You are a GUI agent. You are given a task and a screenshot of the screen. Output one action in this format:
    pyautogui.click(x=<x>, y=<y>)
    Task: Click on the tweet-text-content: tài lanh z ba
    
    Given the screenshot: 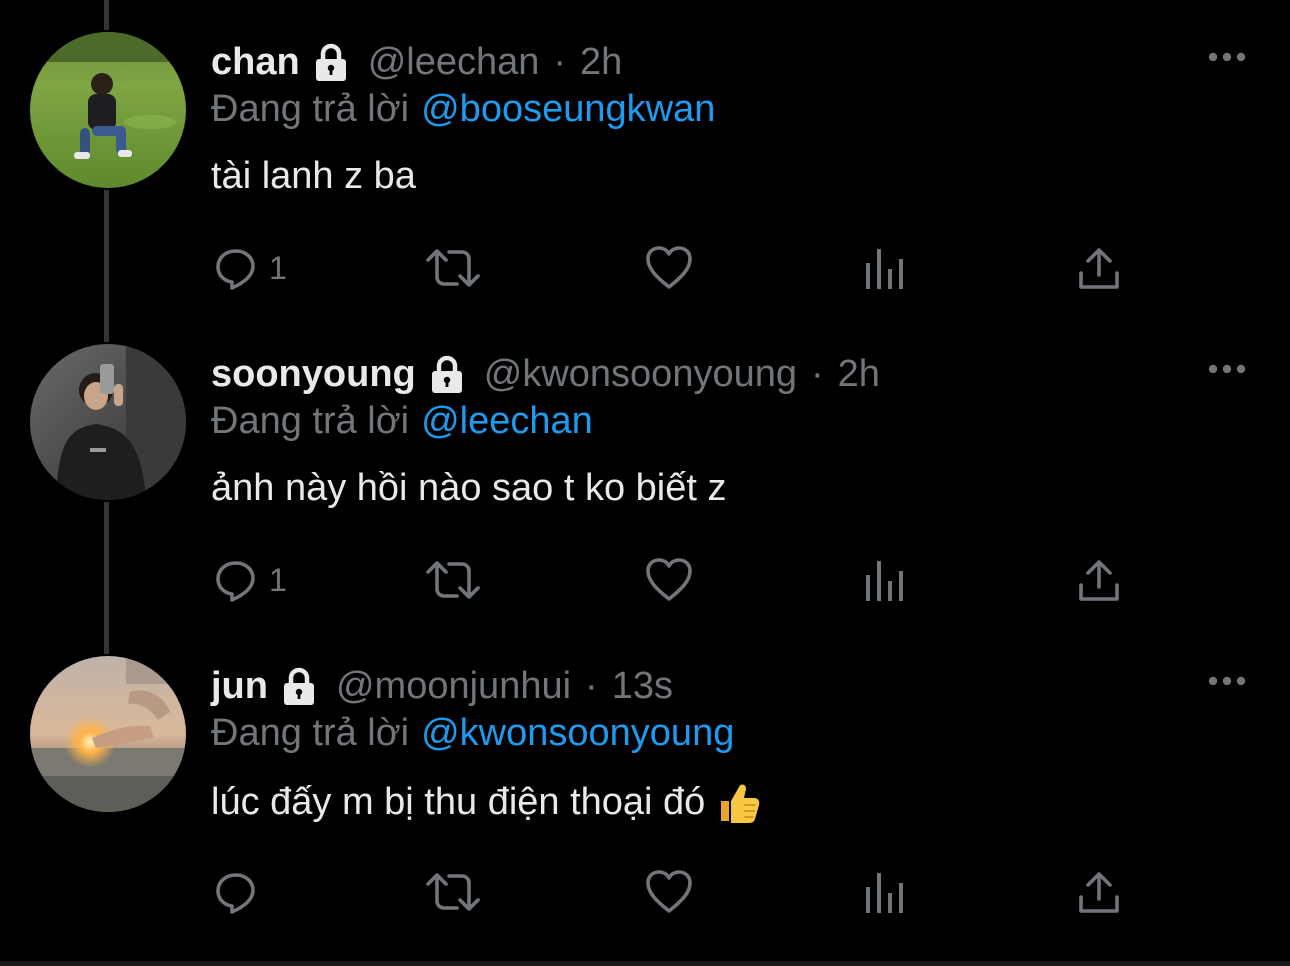 What is the action you would take?
    pyautogui.click(x=313, y=176)
    